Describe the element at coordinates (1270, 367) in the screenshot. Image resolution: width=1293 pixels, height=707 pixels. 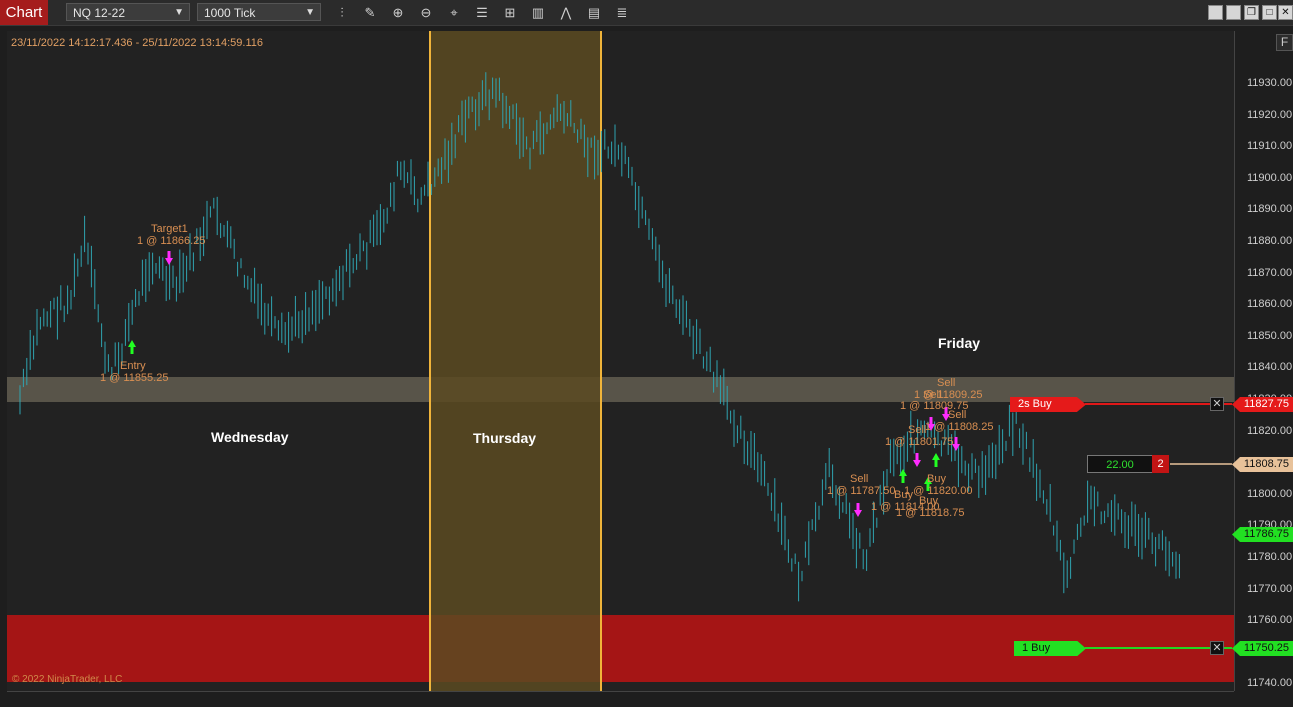
I see `price-tick-label: 11840.00` at that location.